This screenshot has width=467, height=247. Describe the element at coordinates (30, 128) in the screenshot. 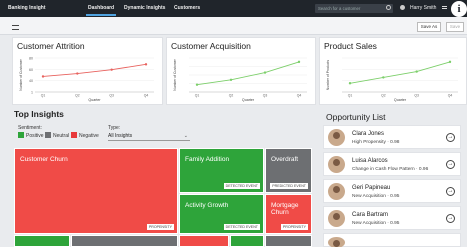

I see `sentiment-label: Sentiment:` at that location.